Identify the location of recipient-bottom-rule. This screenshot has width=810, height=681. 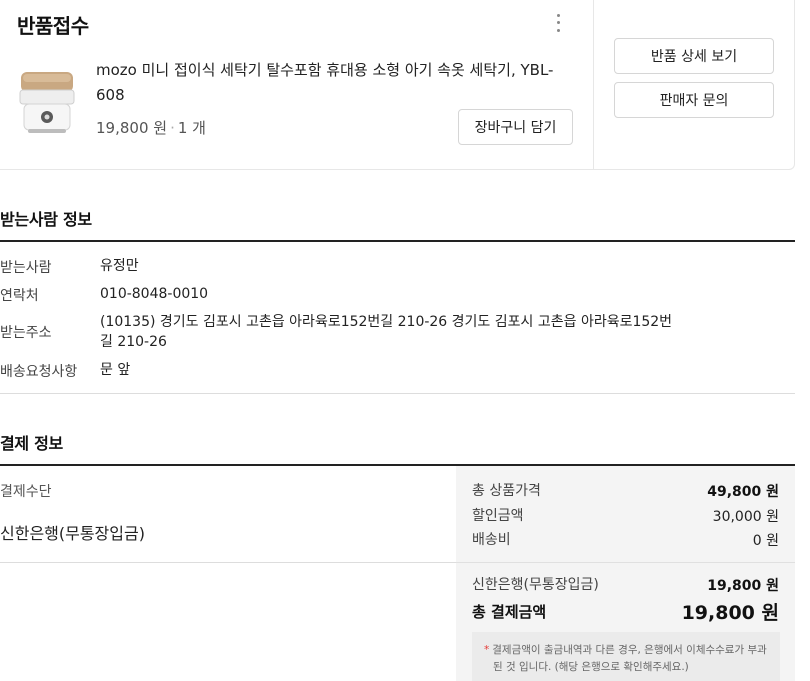
(397, 393).